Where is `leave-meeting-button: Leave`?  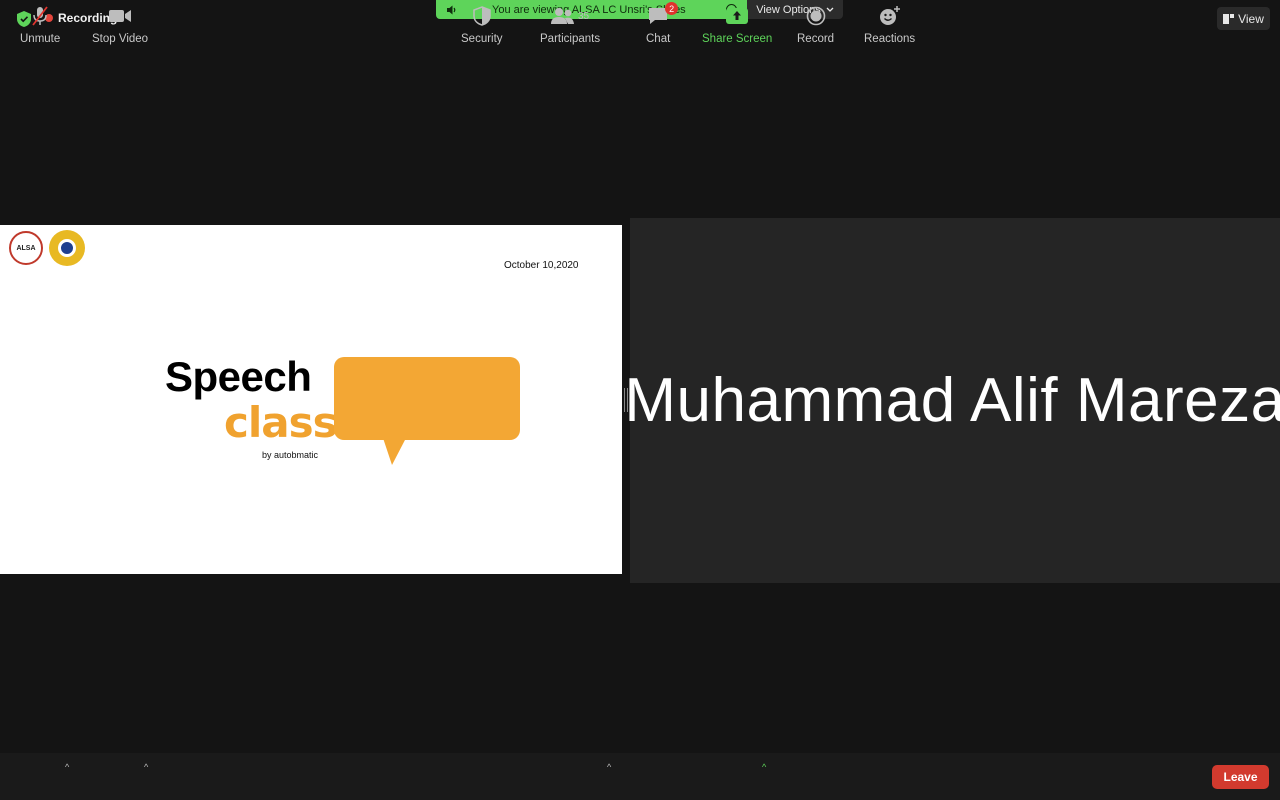
leave-meeting-button: Leave is located at coordinates (1240, 777).